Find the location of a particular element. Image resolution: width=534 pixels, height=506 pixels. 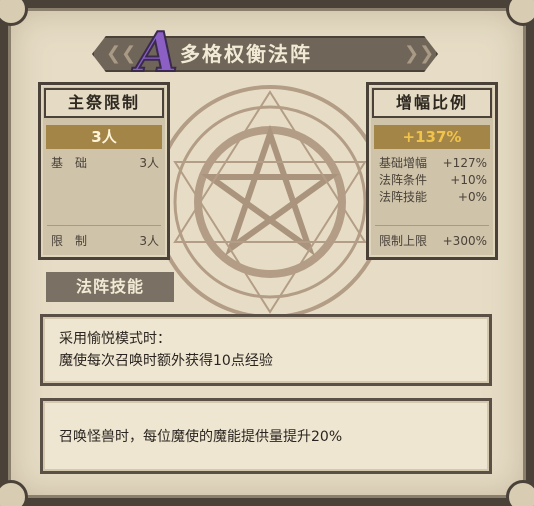

row-value: +0% is located at coordinates (472, 197).